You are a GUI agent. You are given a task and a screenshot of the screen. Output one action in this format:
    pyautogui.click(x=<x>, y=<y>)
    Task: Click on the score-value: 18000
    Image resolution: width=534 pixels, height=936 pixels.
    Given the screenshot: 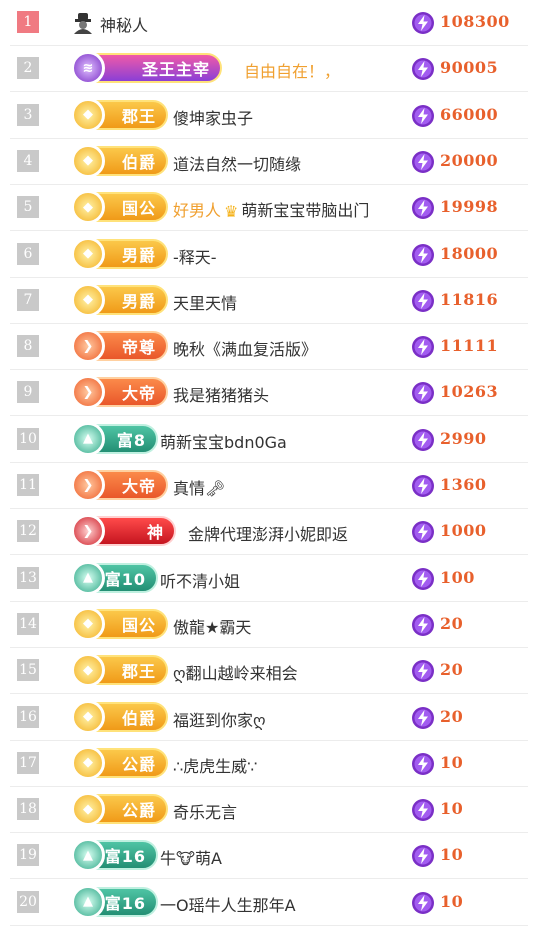 What is the action you would take?
    pyautogui.click(x=469, y=253)
    